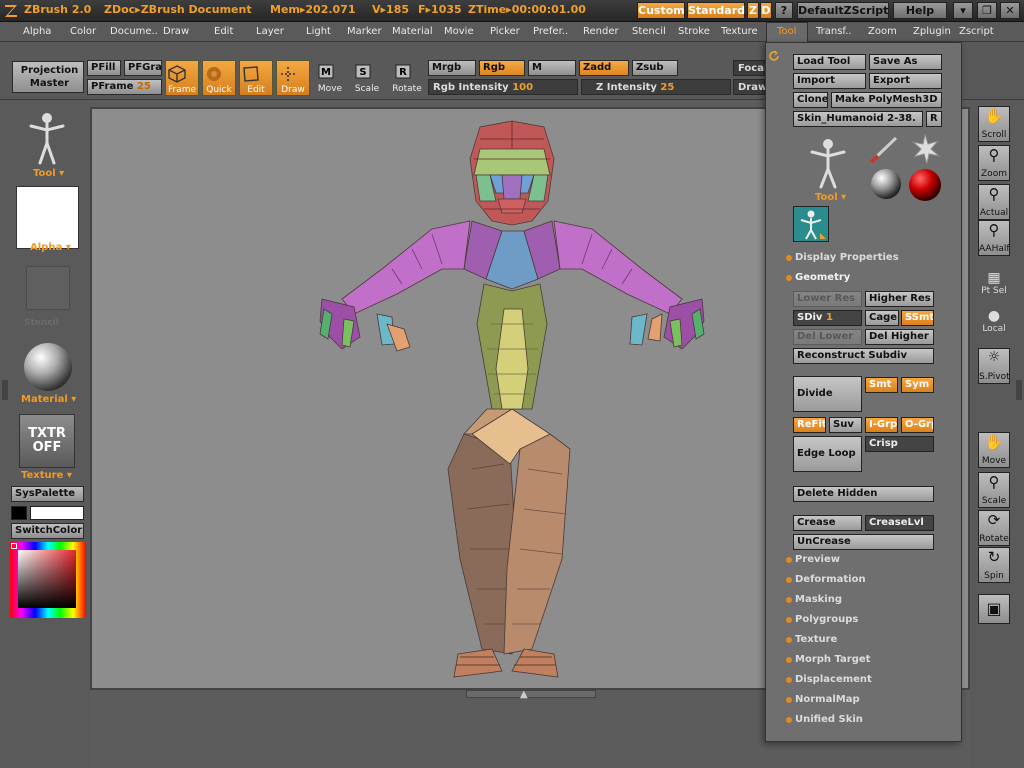 This screenshot has height=768, width=1024. Describe the element at coordinates (917, 318) in the screenshot. I see `ssmt-button: SSmt` at that location.